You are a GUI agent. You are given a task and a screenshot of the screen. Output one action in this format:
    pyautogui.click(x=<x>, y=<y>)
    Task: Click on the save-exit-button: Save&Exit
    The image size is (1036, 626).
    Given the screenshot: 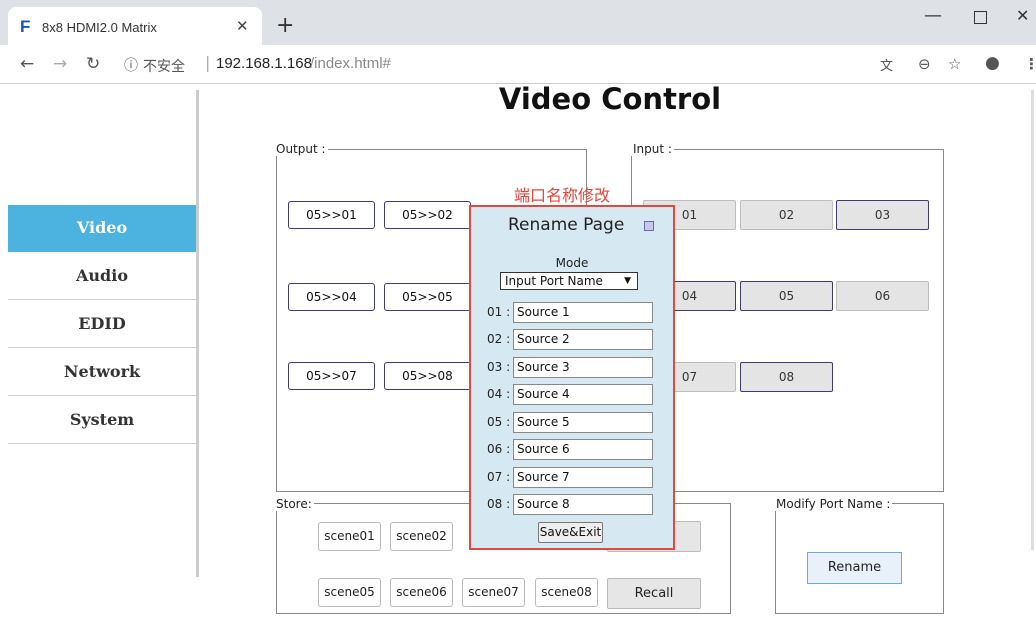 What is the action you would take?
    pyautogui.click(x=570, y=532)
    